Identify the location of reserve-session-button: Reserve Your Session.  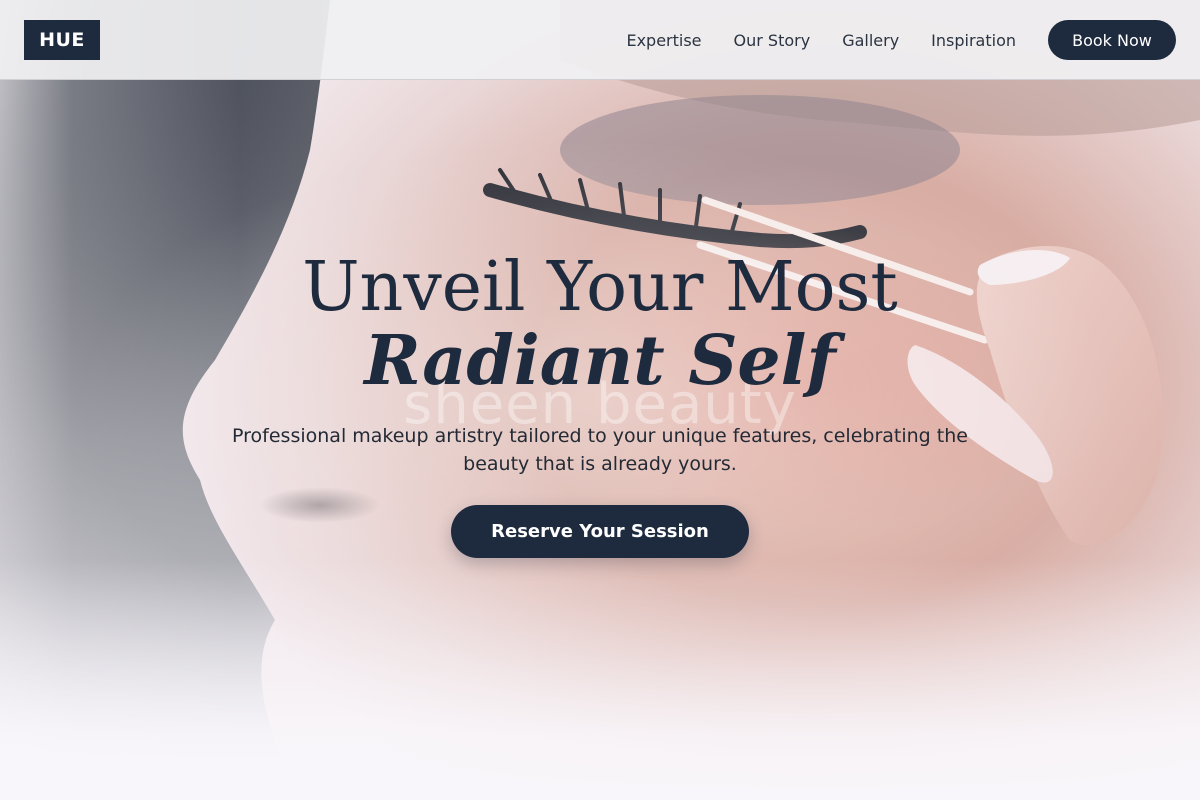
(600, 531).